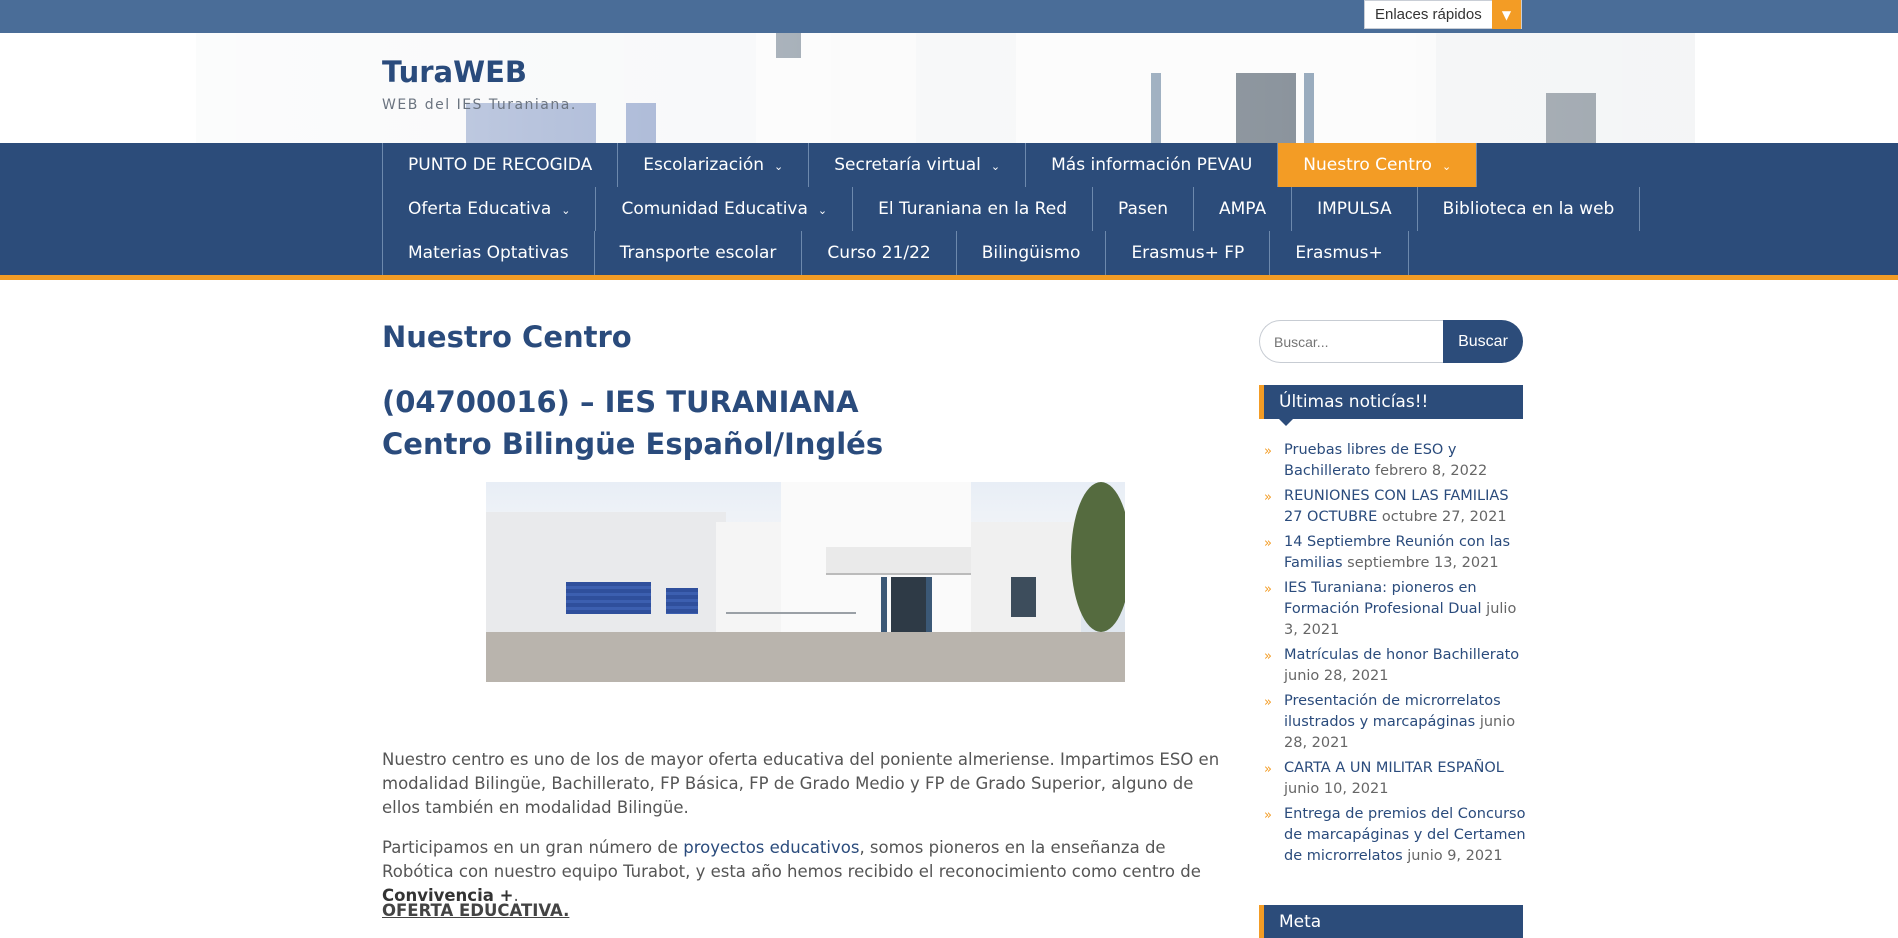 This screenshot has width=1898, height=938. I want to click on nav-item: Erasmus+ FP, so click(1187, 253).